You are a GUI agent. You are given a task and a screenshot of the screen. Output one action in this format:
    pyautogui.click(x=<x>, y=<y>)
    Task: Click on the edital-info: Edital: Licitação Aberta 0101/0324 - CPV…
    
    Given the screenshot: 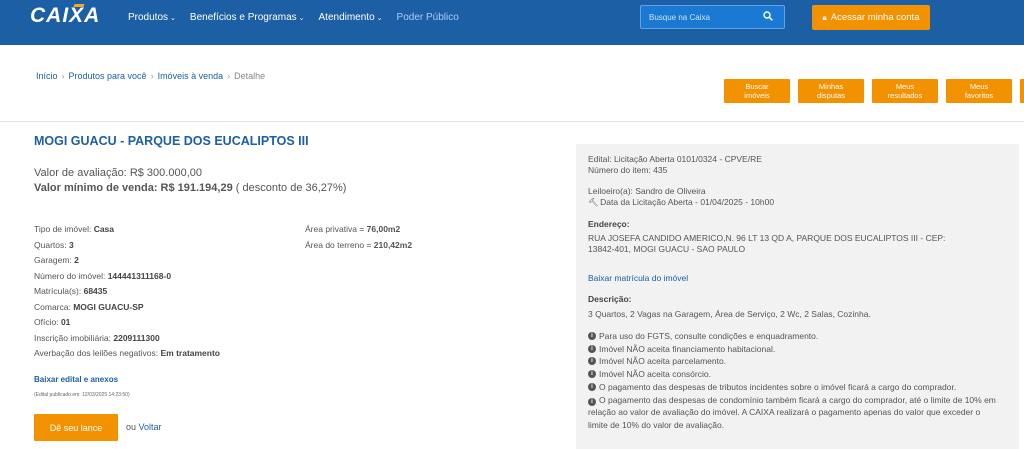 What is the action you would take?
    pyautogui.click(x=675, y=165)
    